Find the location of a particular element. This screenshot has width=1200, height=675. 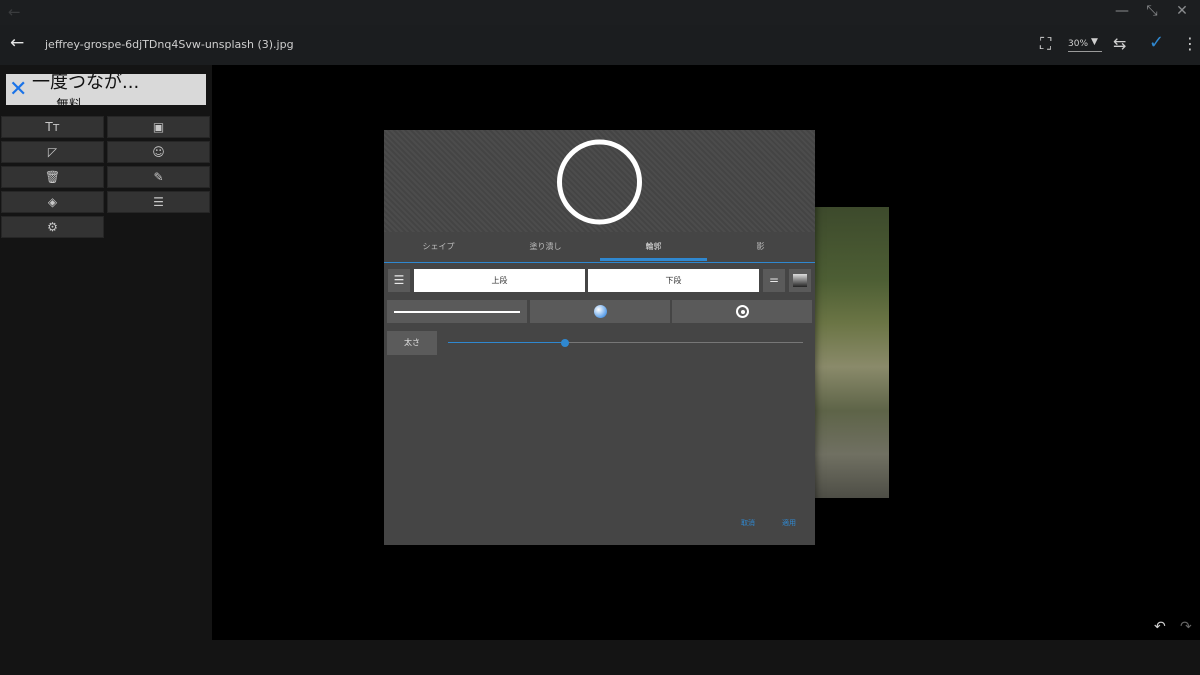

shape-preview is located at coordinates (599, 181).